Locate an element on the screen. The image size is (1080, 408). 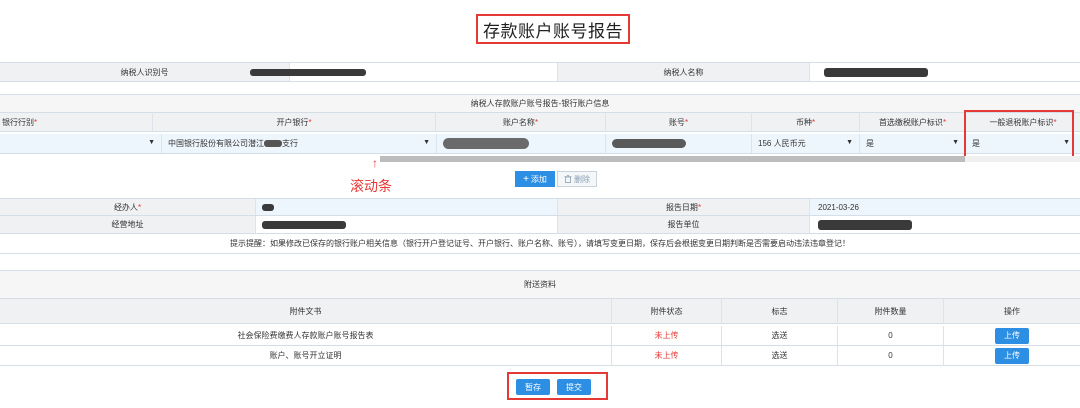
open-bank-select: 中国银行股份有限公司潜江 支行 ▼ is located at coordinates (299, 144).